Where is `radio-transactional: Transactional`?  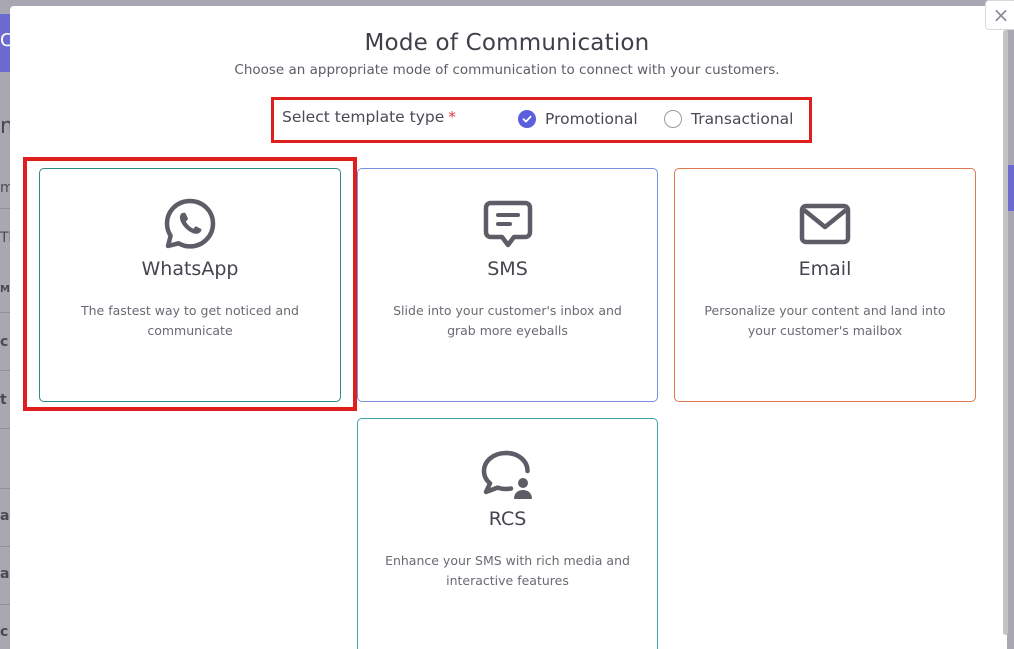 radio-transactional: Transactional is located at coordinates (728, 119).